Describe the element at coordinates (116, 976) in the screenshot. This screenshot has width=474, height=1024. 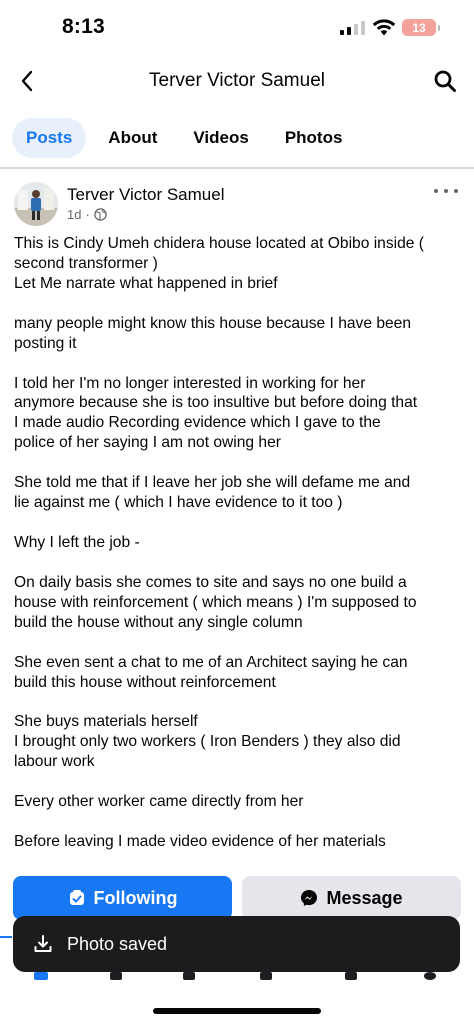
I see `nav-friends-icon` at that location.